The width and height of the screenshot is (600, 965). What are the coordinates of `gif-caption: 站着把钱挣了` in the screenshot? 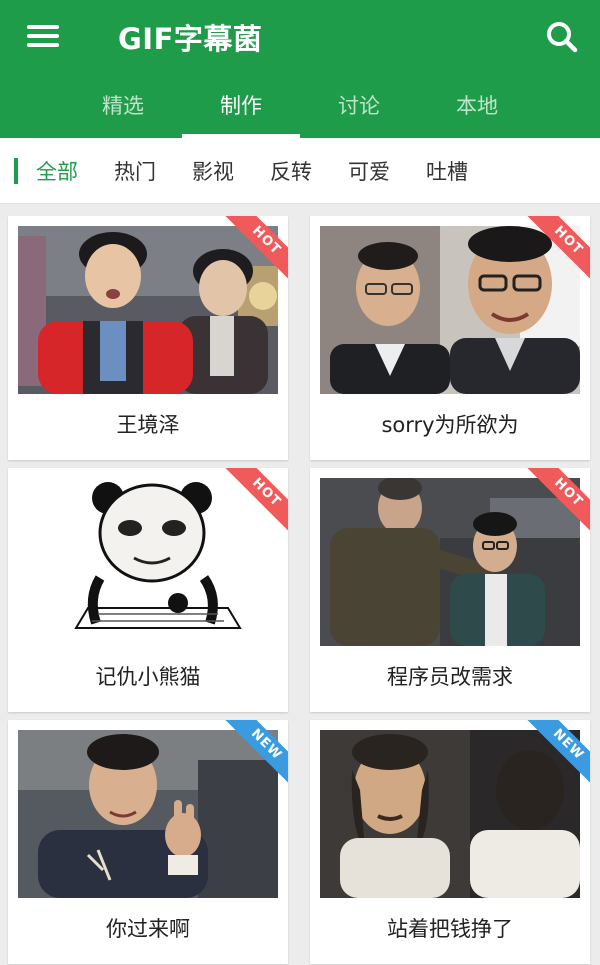 It's located at (450, 929).